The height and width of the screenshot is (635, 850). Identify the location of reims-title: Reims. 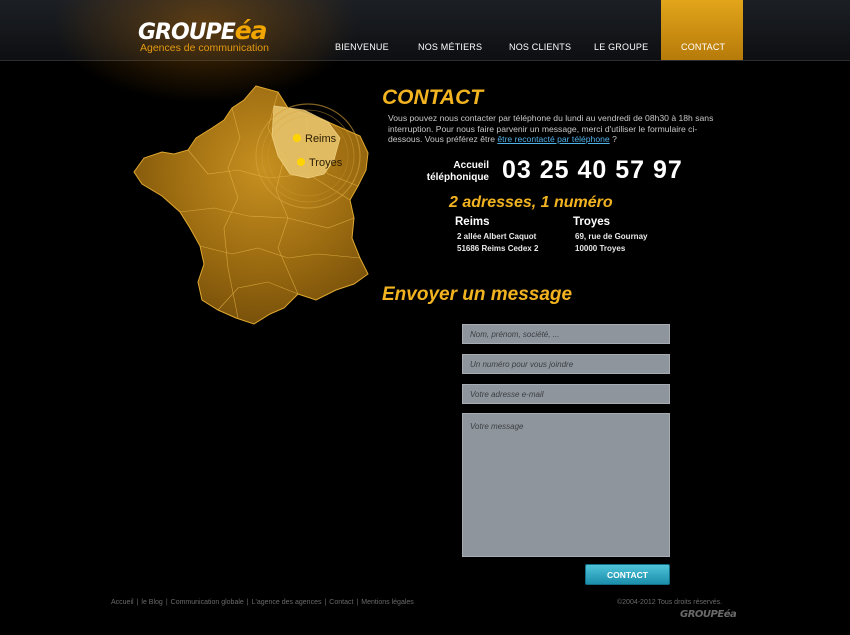
(472, 222).